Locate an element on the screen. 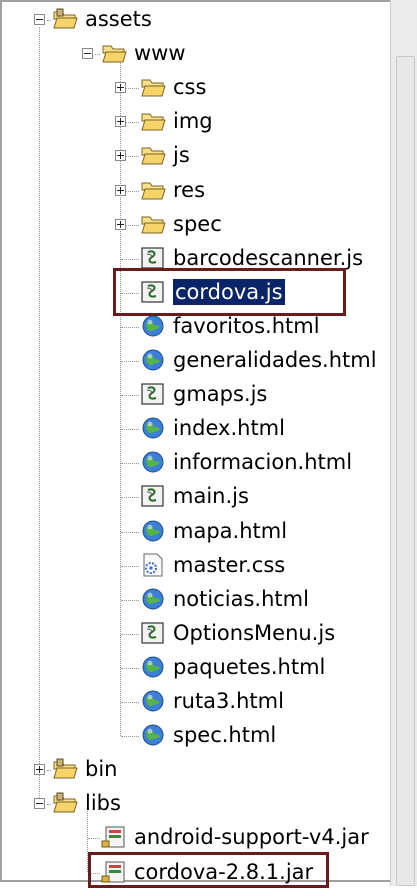 This screenshot has height=890, width=417. tree-item-label: img is located at coordinates (193, 121).